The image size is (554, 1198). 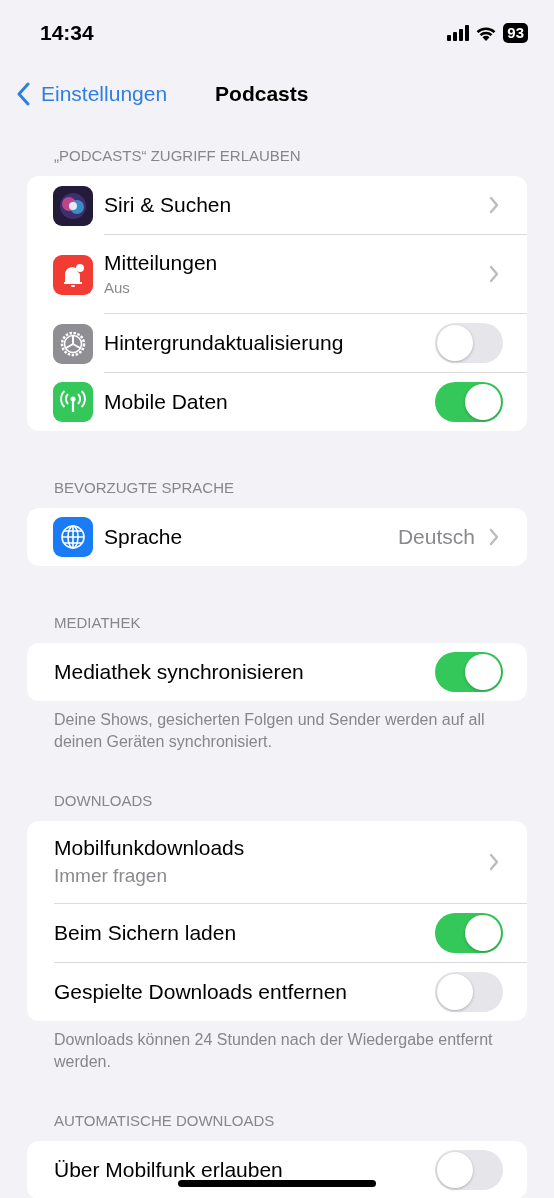 I want to click on row-label: Mobilfunkdownloads, so click(x=150, y=848).